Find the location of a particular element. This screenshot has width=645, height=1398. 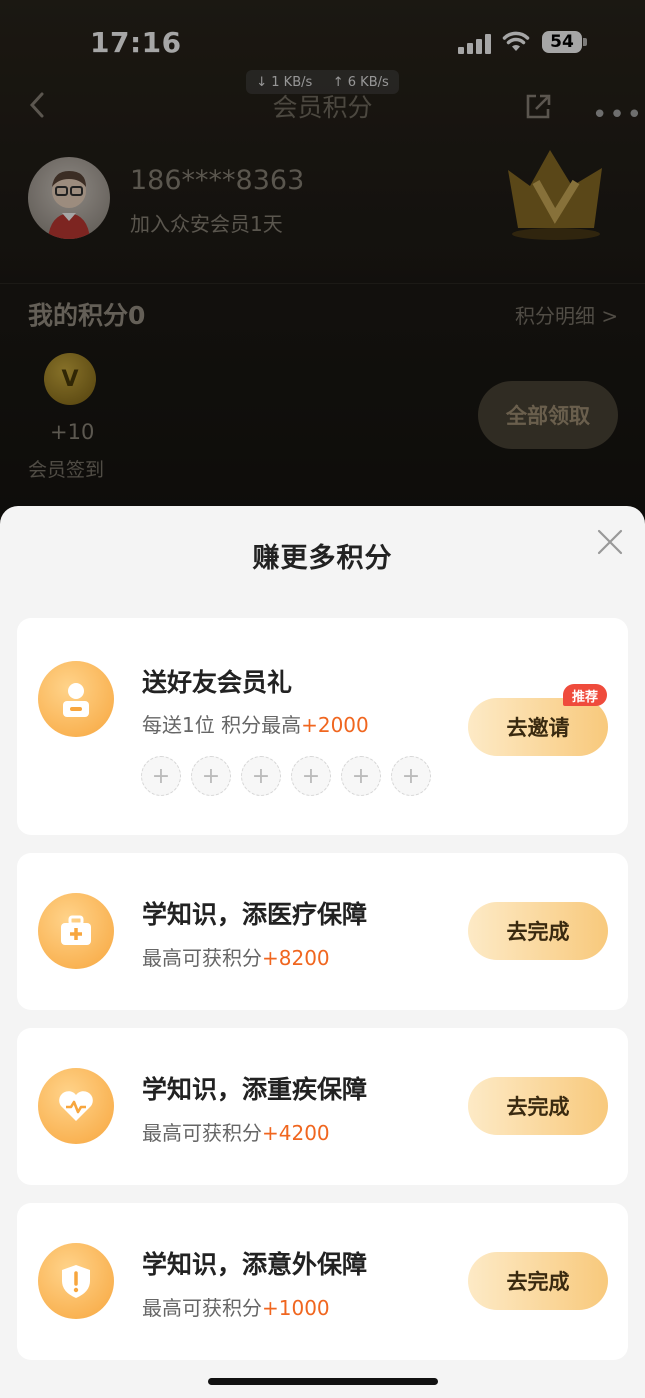

task-title: 送好友会员礼 is located at coordinates (217, 682).